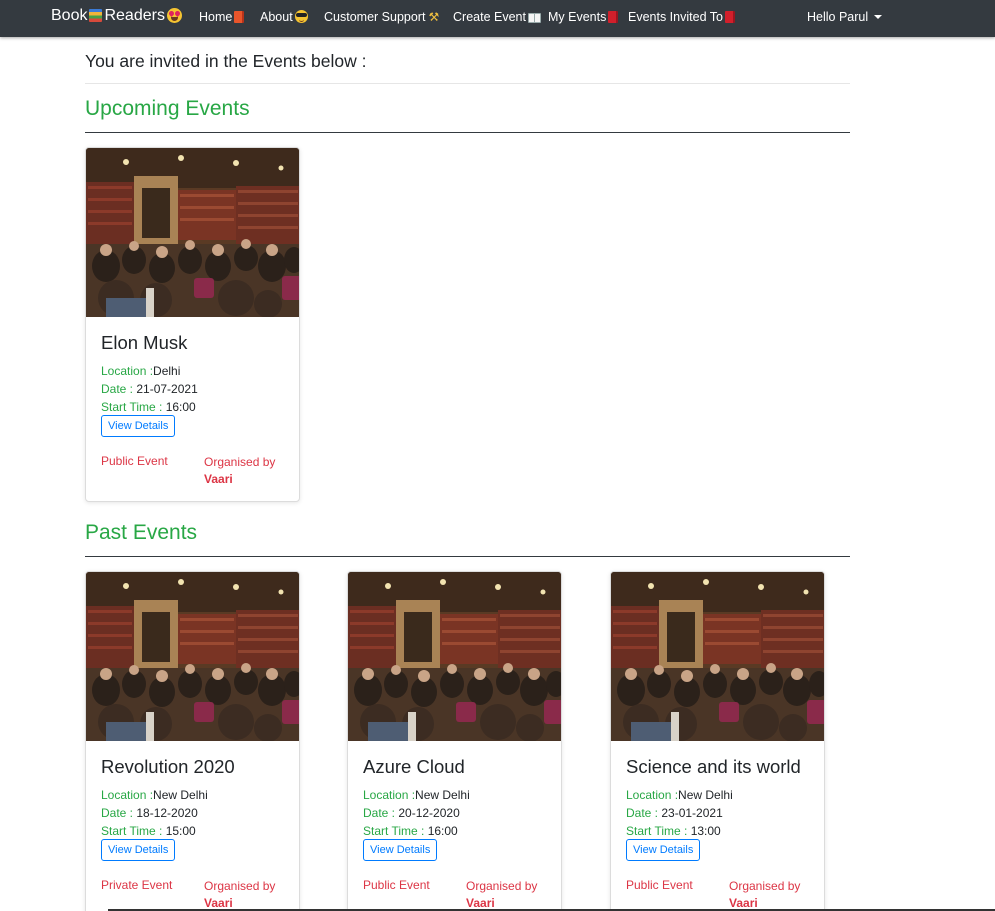 This screenshot has height=911, width=995. What do you see at coordinates (148, 831) in the screenshot?
I see `event-start-time: Start Time : 15:00` at bounding box center [148, 831].